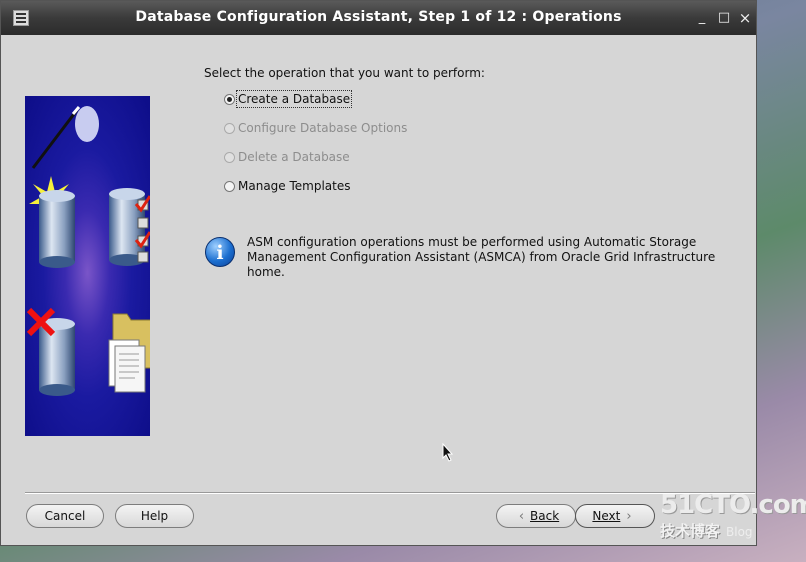 The height and width of the screenshot is (562, 806). I want to click on radio-label: Manage Templates, so click(294, 186).